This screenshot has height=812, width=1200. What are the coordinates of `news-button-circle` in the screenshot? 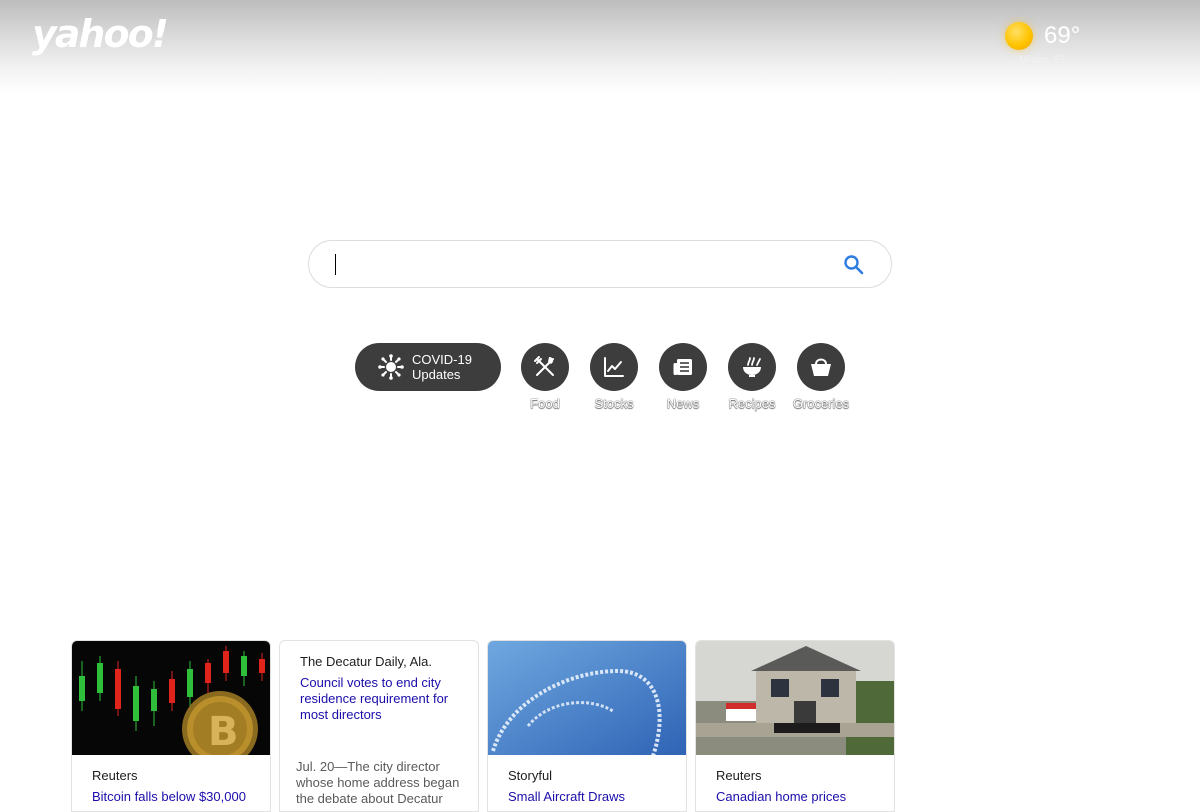 It's located at (683, 367).